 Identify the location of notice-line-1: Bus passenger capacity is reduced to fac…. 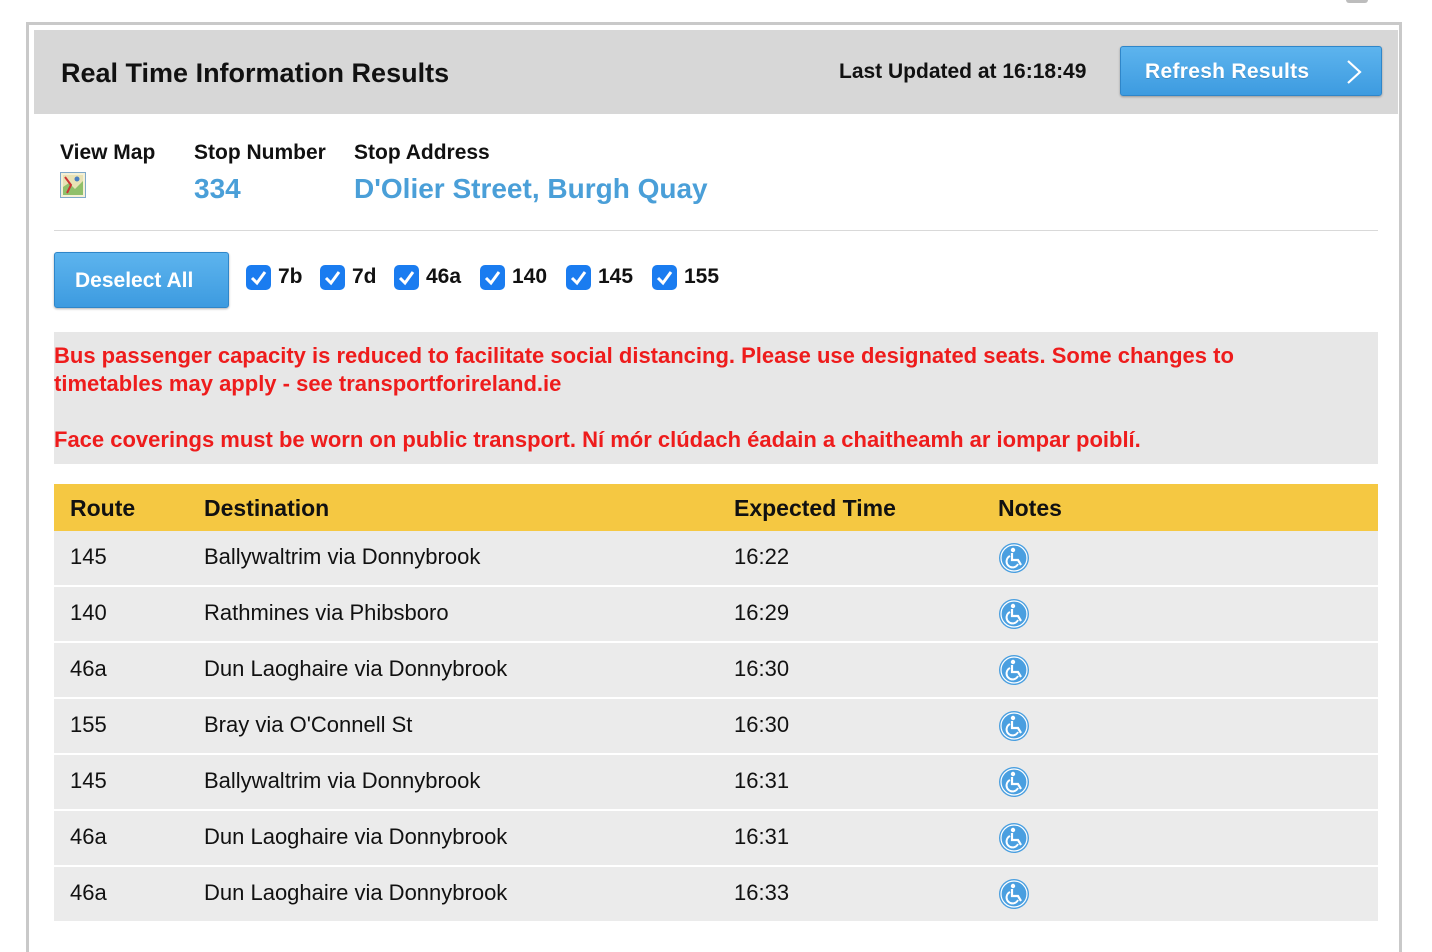
(644, 355).